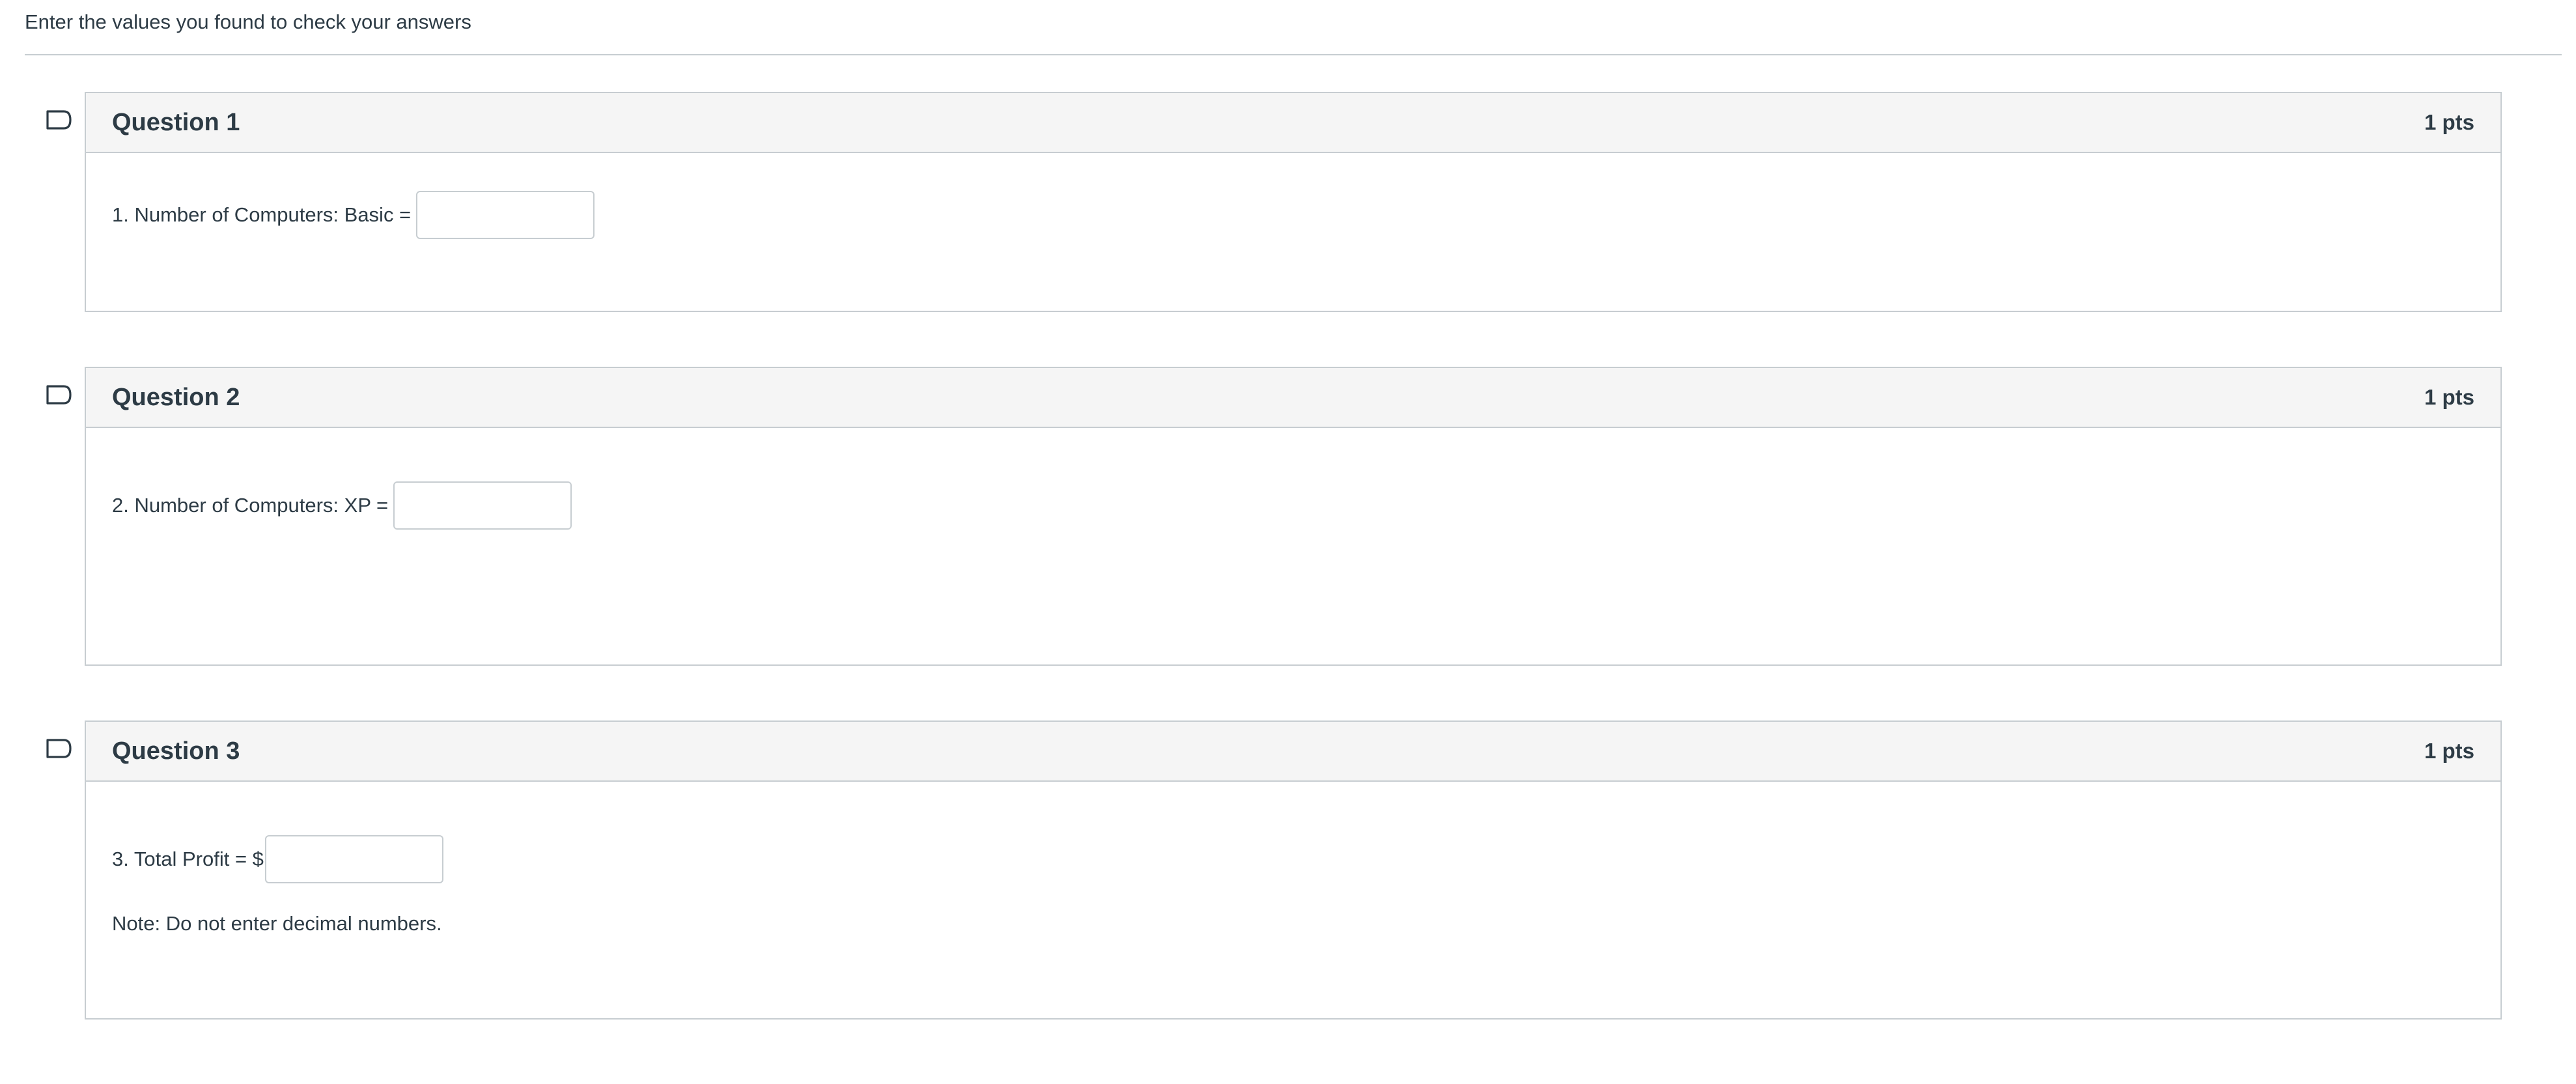  What do you see at coordinates (251, 506) in the screenshot?
I see `question-2-prompt: 2. Number of Computers: XP =` at bounding box center [251, 506].